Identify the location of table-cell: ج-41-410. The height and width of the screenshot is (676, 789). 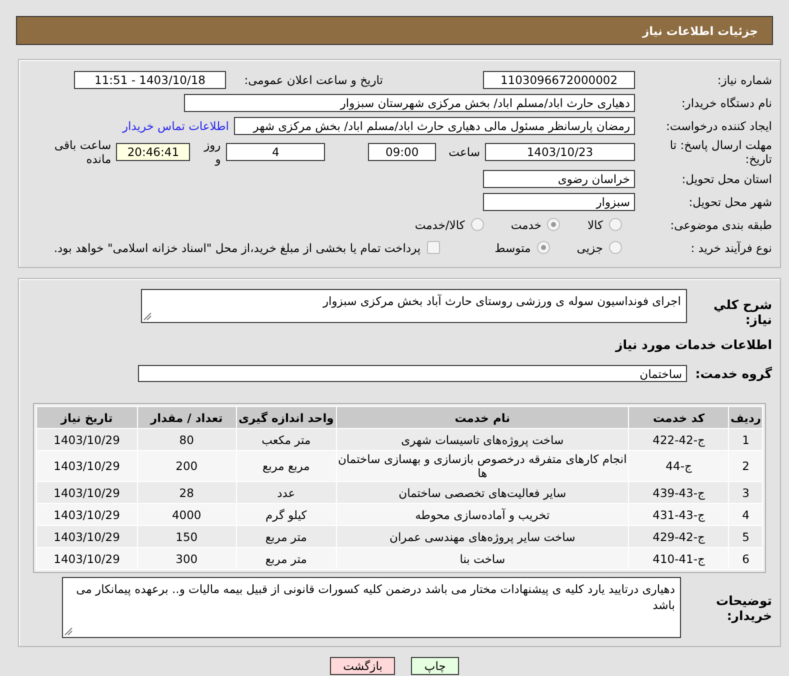
(678, 559).